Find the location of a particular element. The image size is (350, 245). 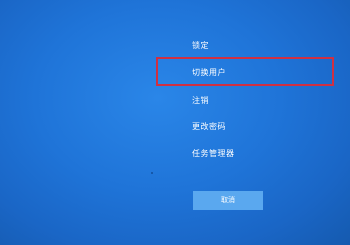

lock-option: 锁定 is located at coordinates (200, 46).